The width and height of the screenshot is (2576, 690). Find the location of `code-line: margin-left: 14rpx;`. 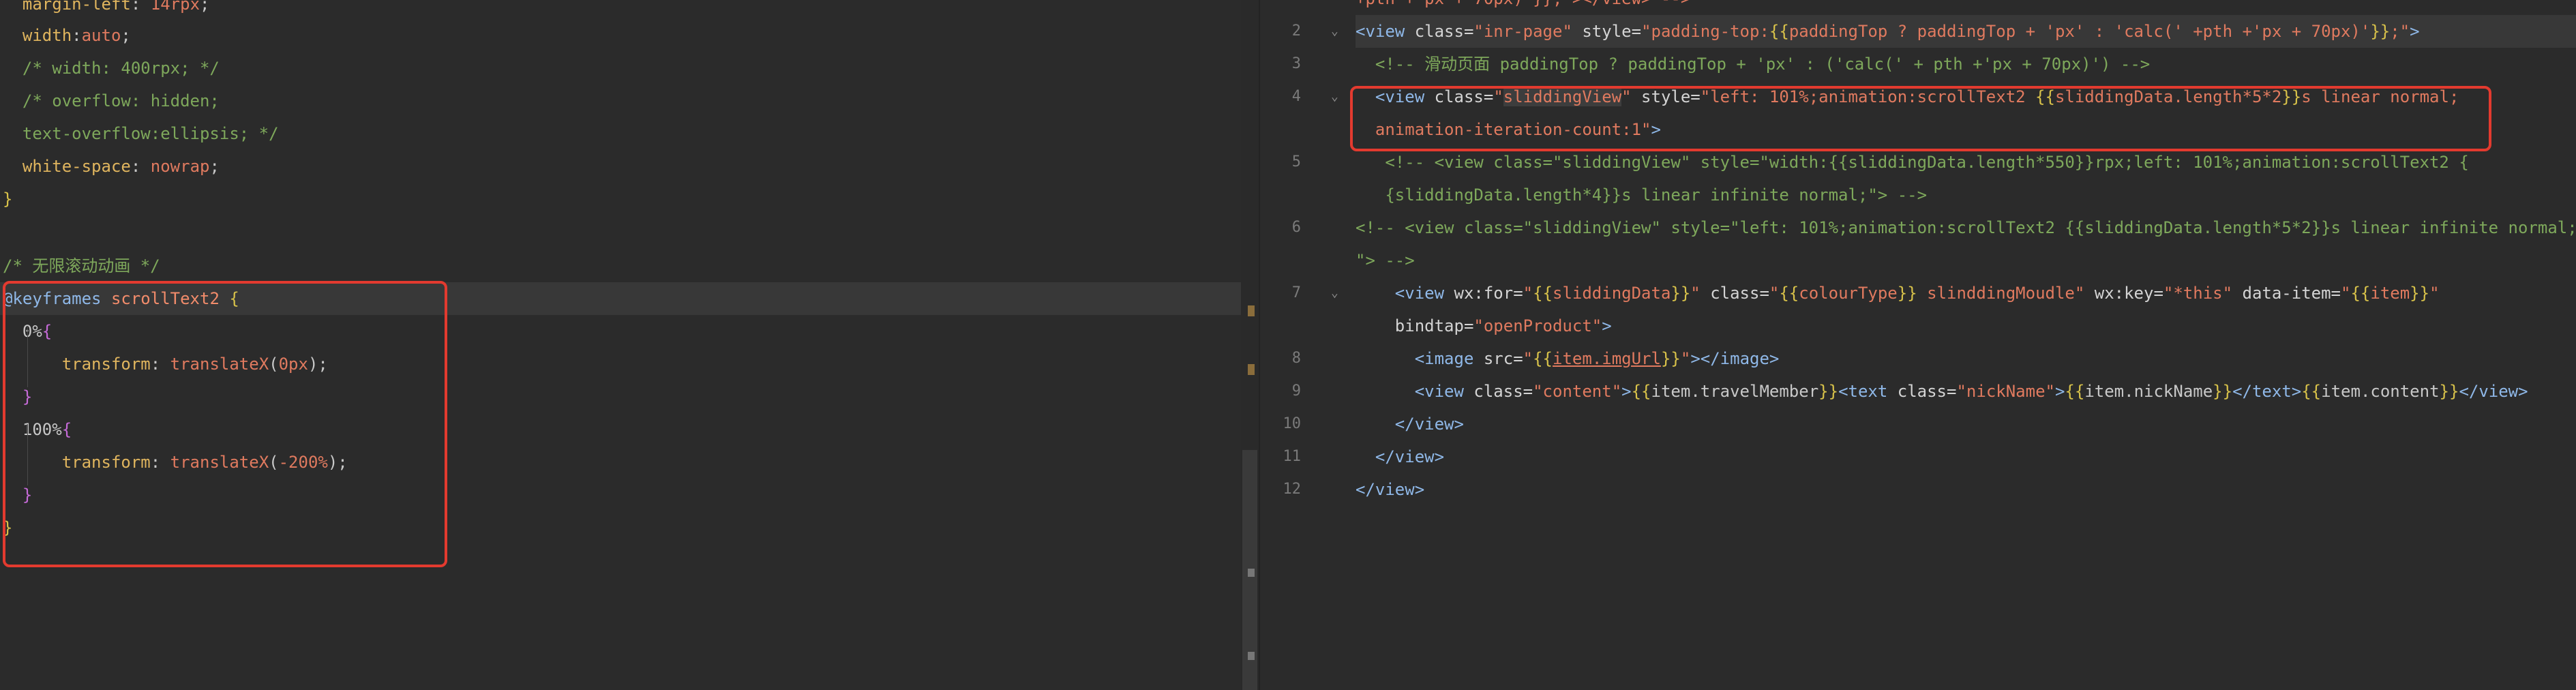

code-line: margin-left: 14rpx; is located at coordinates (106, 10).